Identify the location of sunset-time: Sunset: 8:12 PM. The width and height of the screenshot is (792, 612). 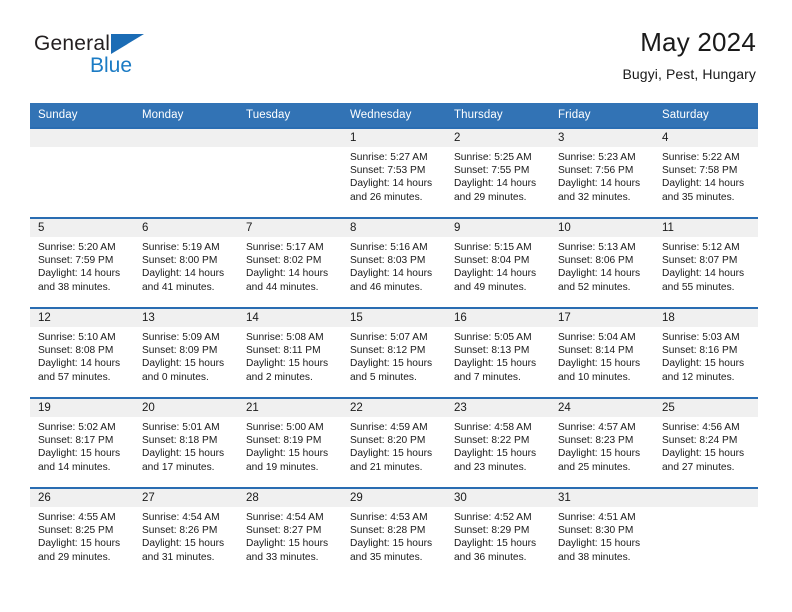
(388, 351).